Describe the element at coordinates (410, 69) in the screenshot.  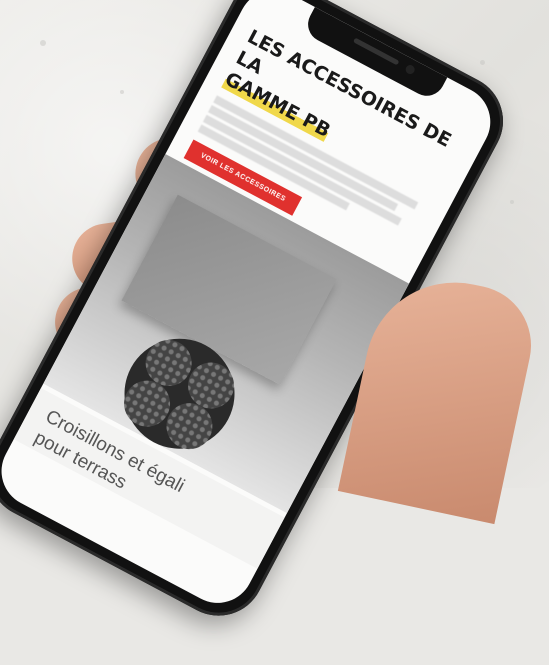
I see `front-camera` at that location.